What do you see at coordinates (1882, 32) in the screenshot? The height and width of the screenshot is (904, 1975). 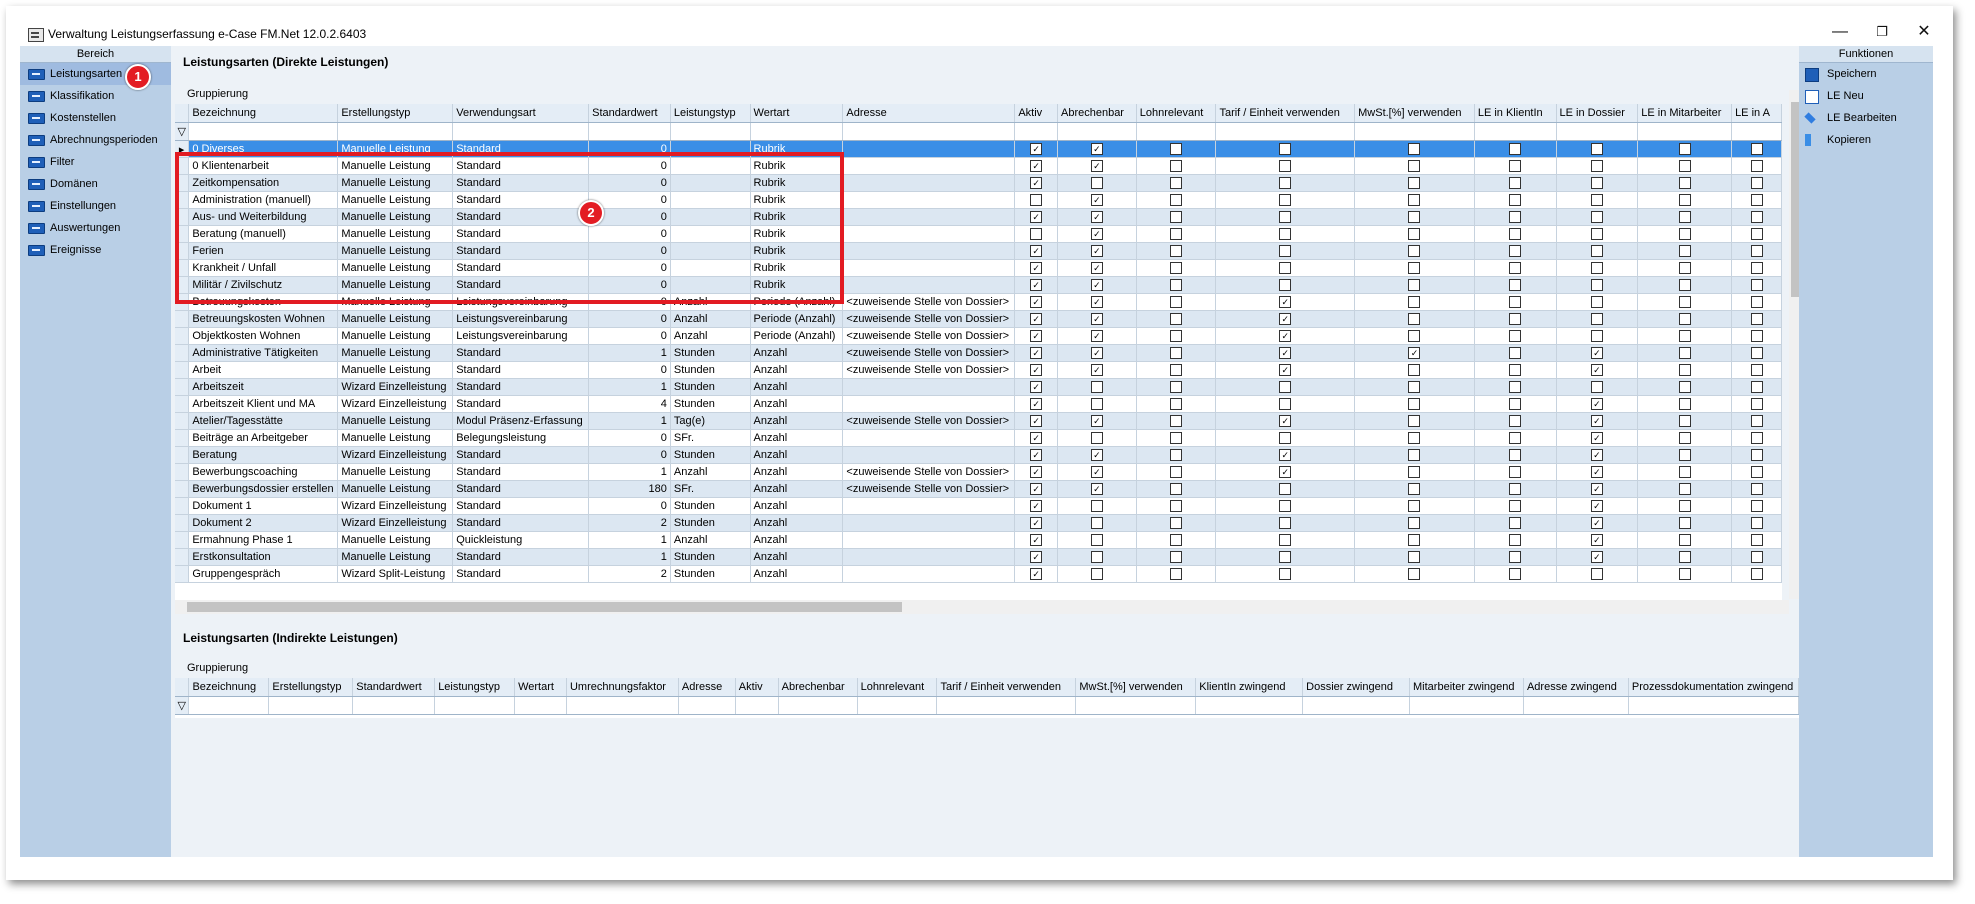 I see `restore-button: ❐` at bounding box center [1882, 32].